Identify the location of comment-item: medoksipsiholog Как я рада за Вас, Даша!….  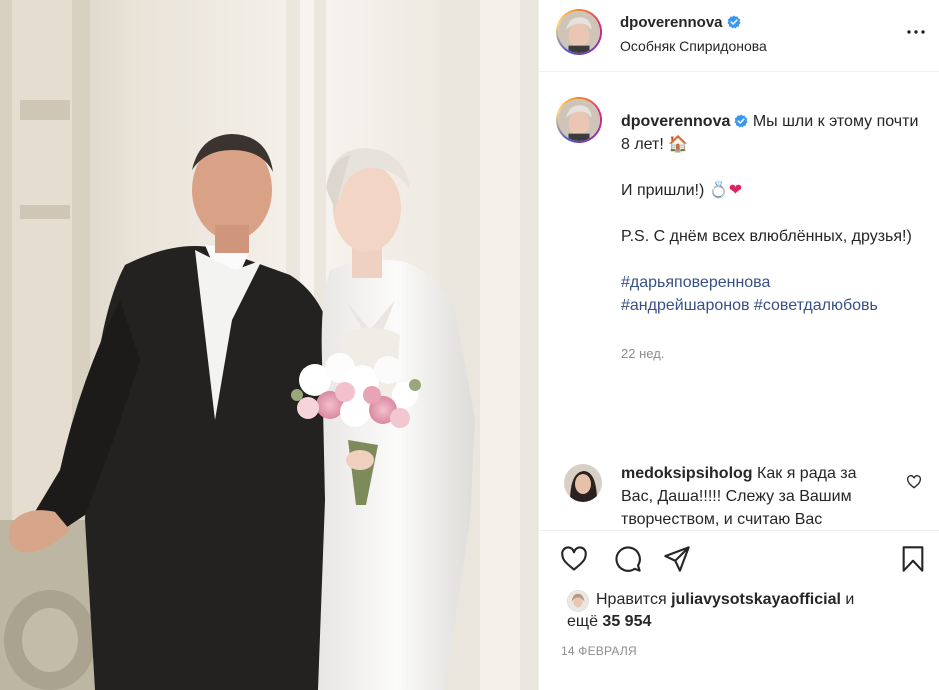
(739, 495).